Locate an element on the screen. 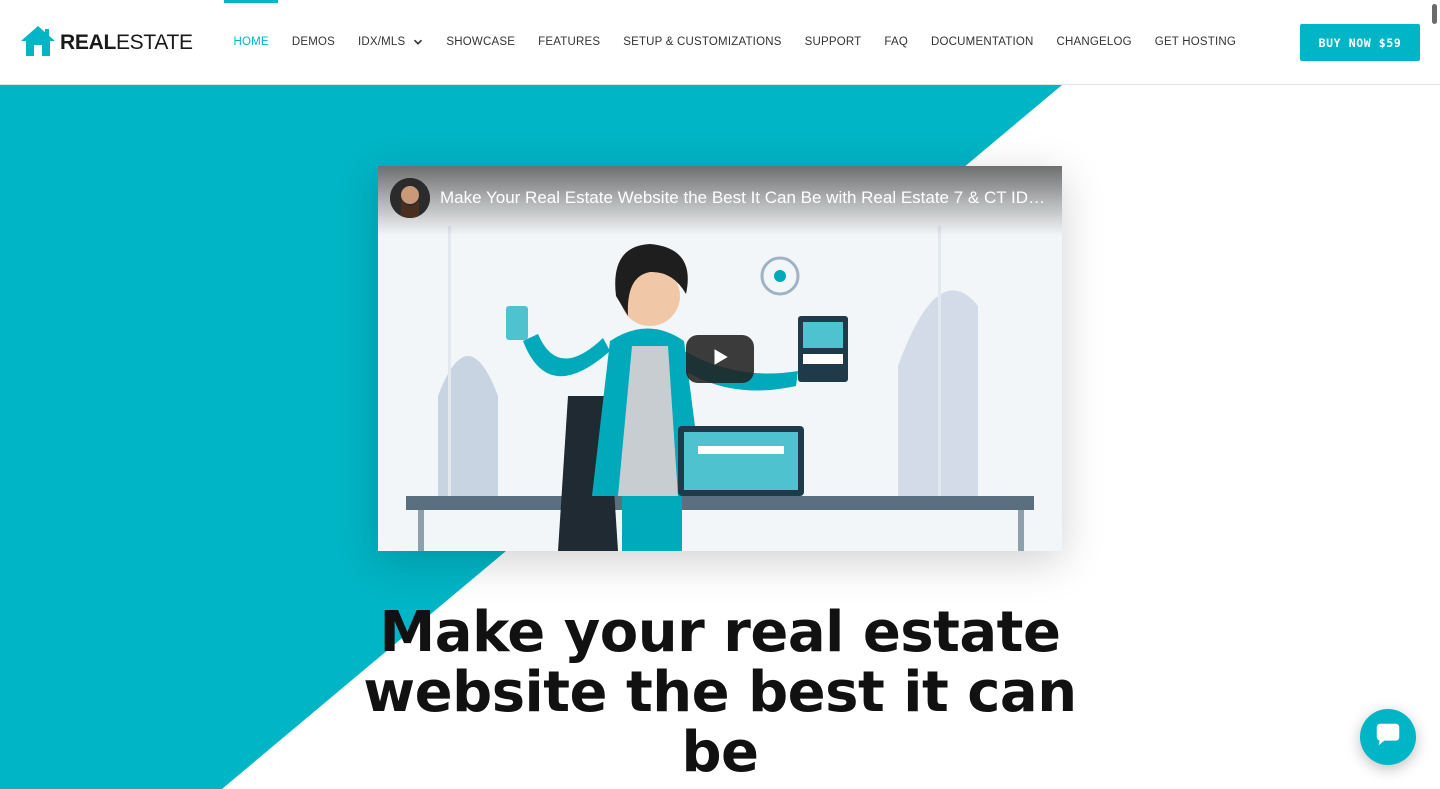 Image resolution: width=1440 pixels, height=789 pixels. nav-item-label: IDX/MLS is located at coordinates (381, 42).